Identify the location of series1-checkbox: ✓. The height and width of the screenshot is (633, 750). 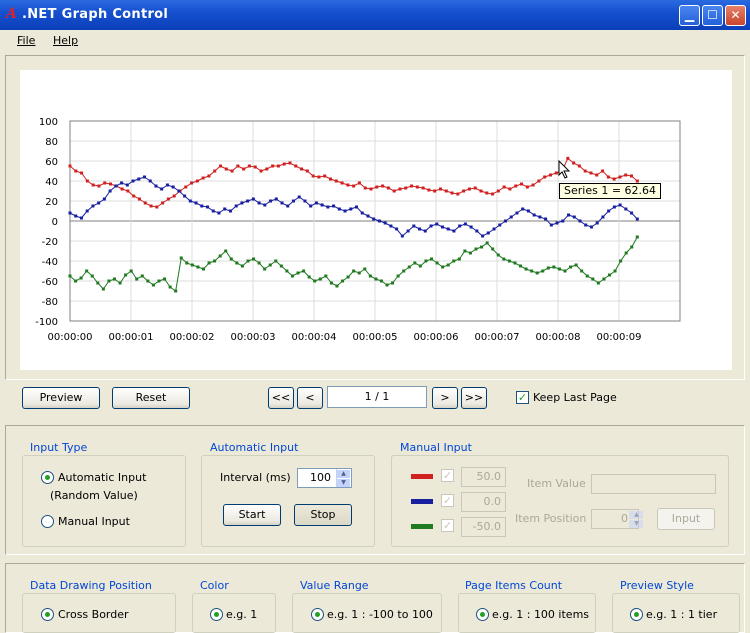
(447, 475).